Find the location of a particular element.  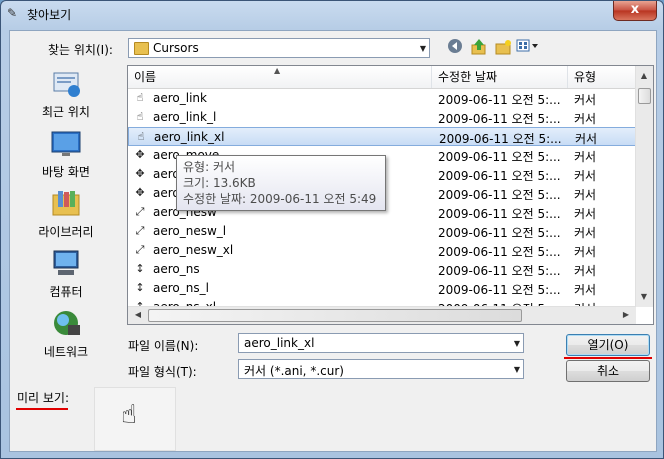

file-name: aero_ns_l is located at coordinates (181, 288).